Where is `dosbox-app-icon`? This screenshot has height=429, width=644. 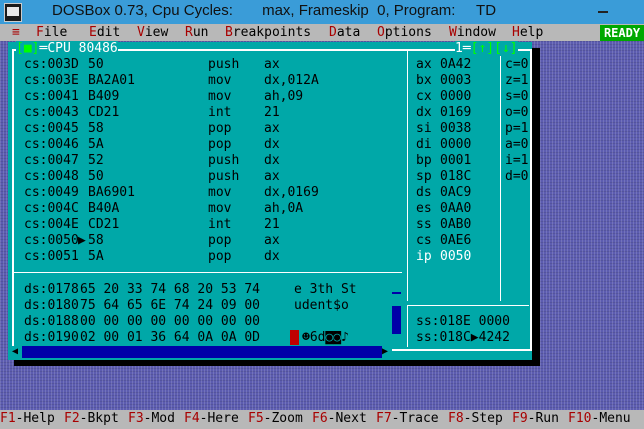
dosbox-app-icon is located at coordinates (13, 12).